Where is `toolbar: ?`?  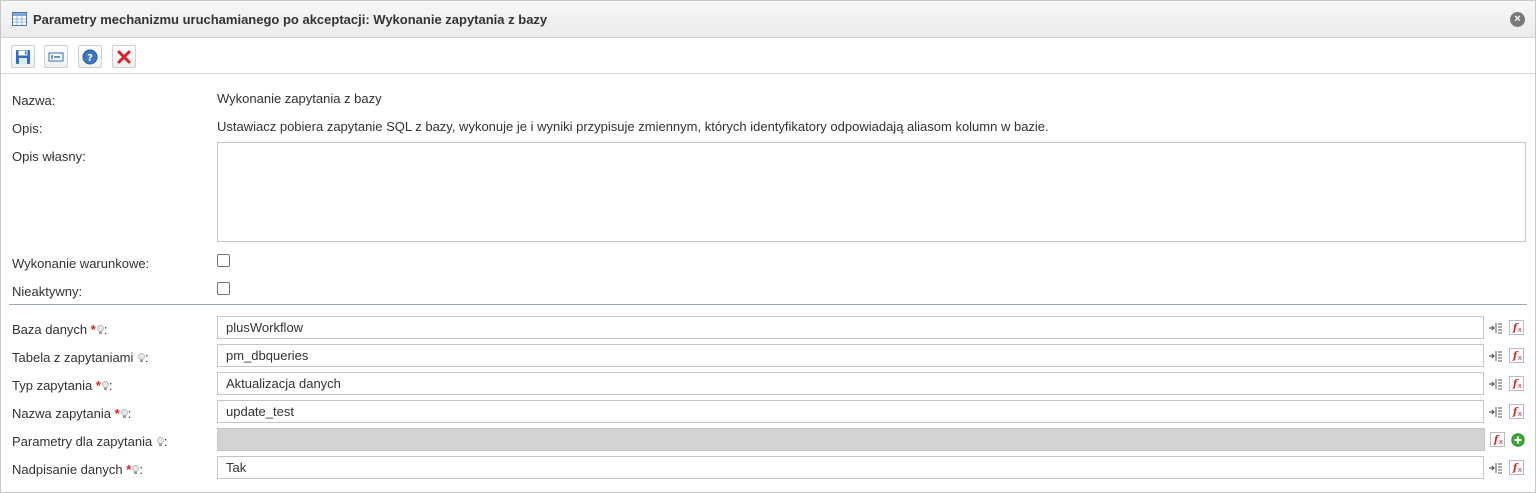 toolbar: ? is located at coordinates (768, 56).